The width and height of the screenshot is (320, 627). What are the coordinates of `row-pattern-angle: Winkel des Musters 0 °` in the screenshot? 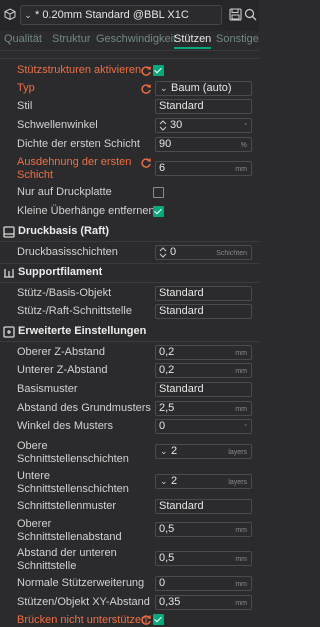 It's located at (129, 426).